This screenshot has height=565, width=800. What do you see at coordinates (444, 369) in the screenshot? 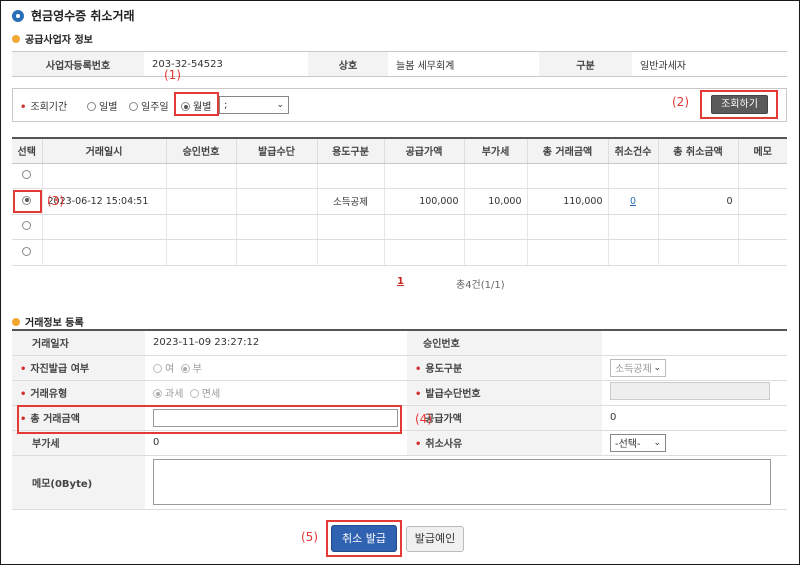
I see `usage-label-text: 용도구분` at bounding box center [444, 369].